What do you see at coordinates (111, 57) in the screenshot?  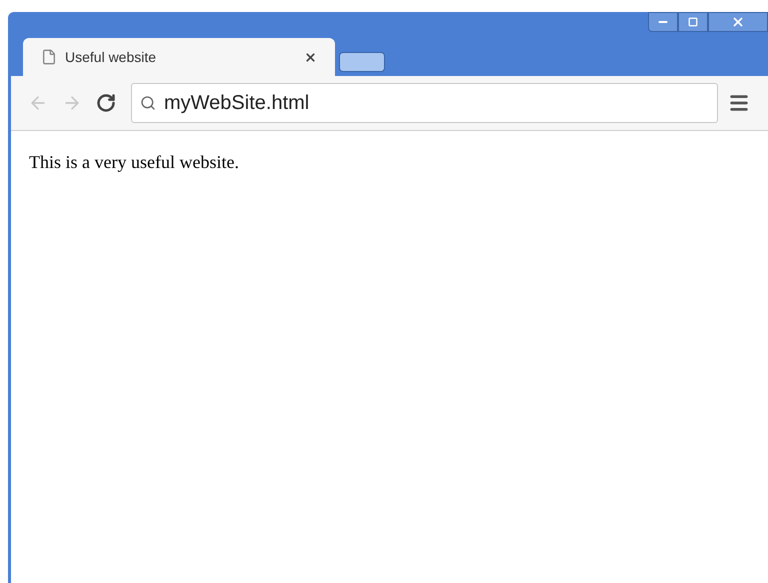 I see `tab-title: Useful website` at bounding box center [111, 57].